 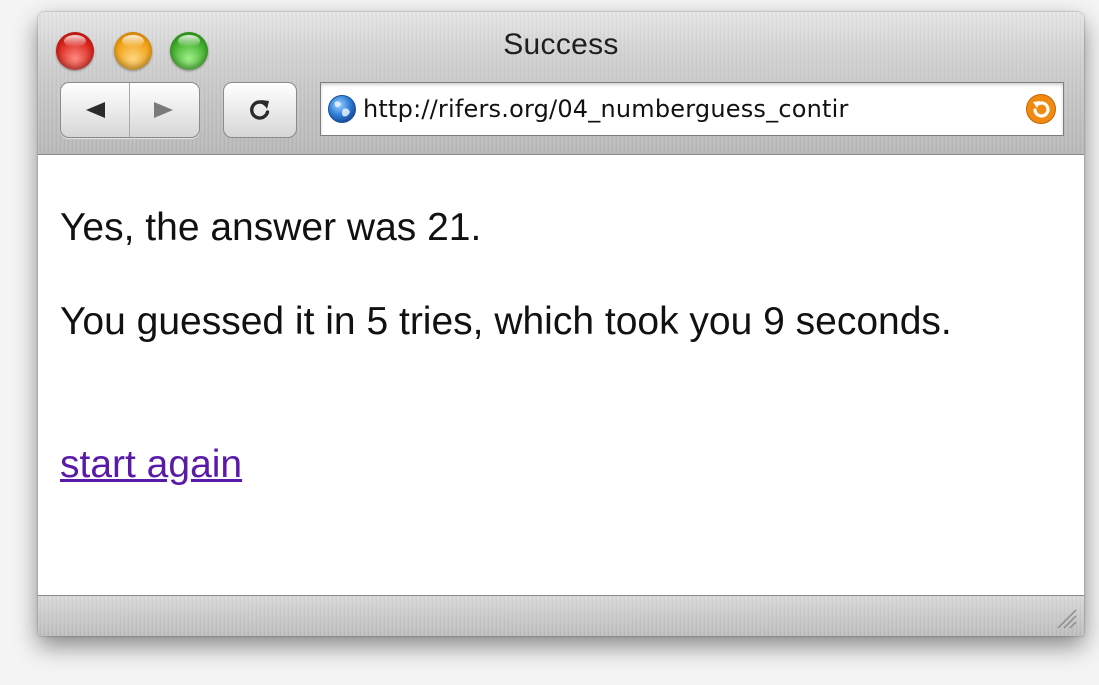 What do you see at coordinates (561, 615) in the screenshot?
I see `status-bar` at bounding box center [561, 615].